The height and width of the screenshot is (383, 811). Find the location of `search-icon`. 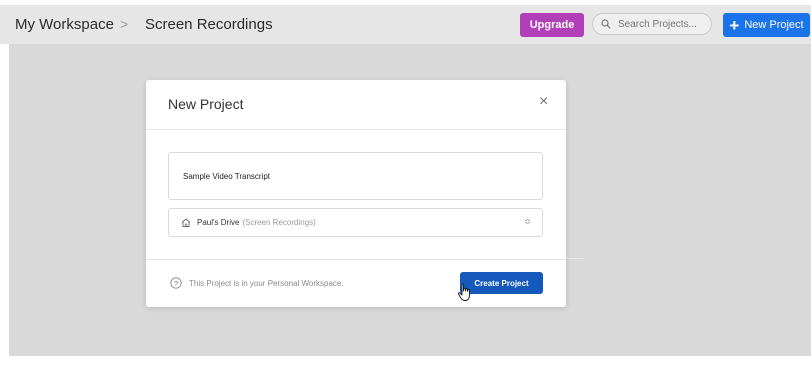

search-icon is located at coordinates (606, 24).